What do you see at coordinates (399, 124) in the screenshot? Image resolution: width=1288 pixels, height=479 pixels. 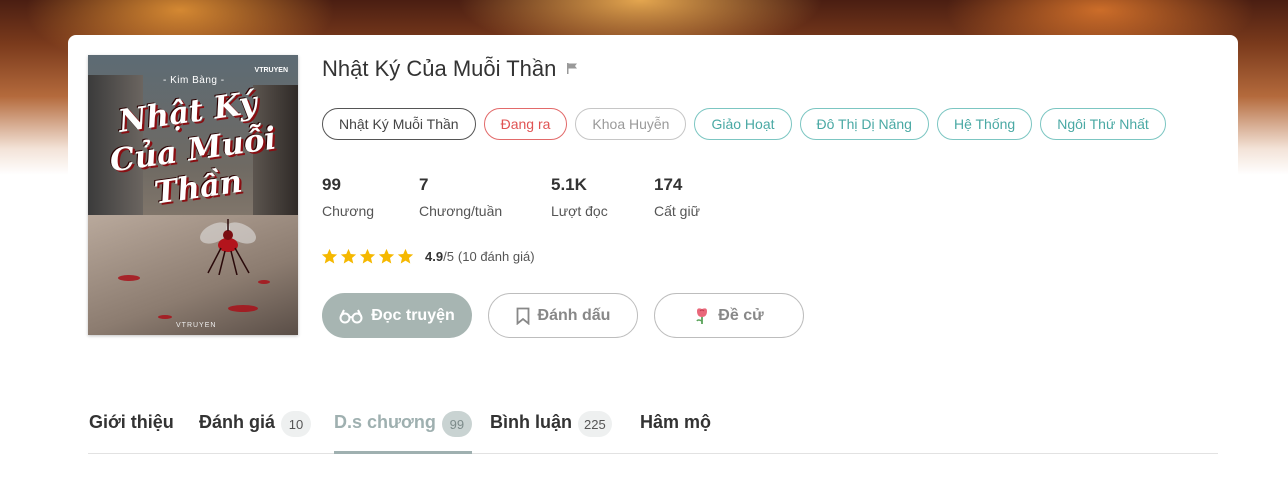 I see `tag-series: Nhật Ký Muỗi Thần` at bounding box center [399, 124].